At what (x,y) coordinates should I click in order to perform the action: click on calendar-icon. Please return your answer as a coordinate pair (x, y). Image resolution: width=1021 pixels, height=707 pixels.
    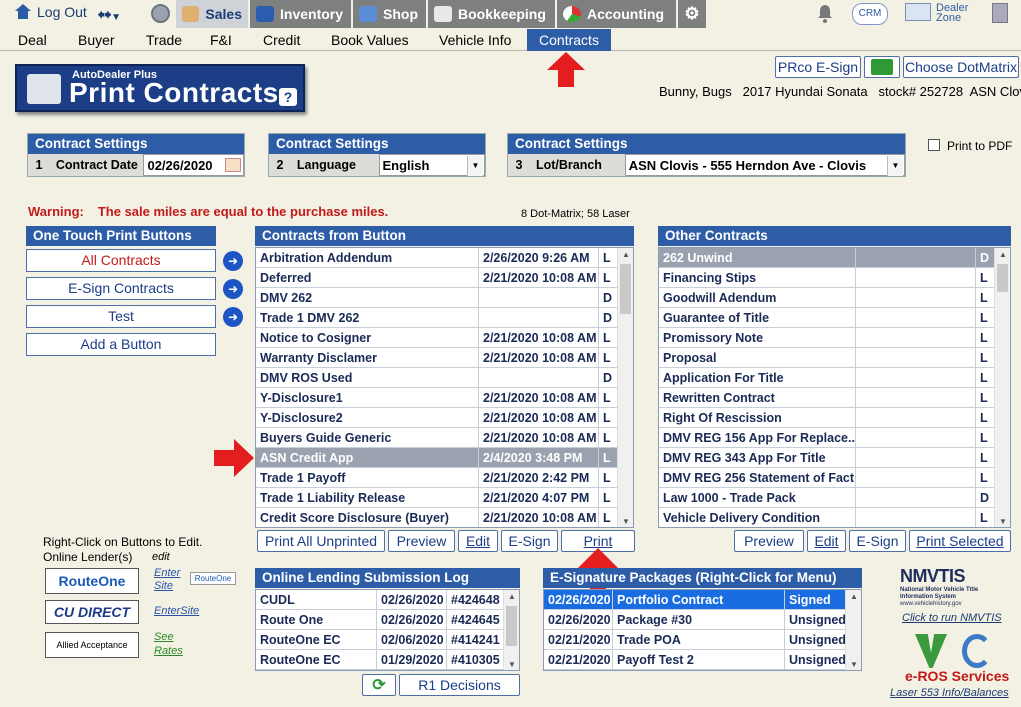
    Looking at the image, I should click on (233, 165).